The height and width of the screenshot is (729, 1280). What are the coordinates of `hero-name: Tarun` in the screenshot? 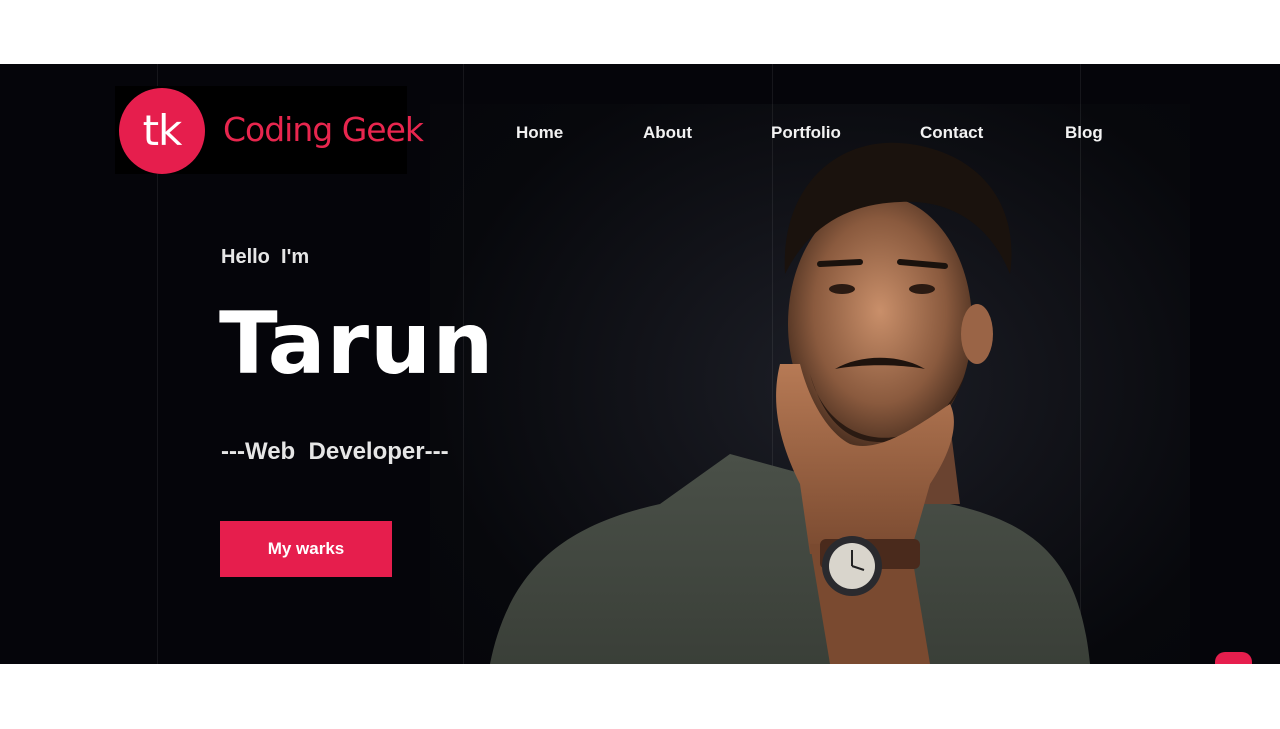 It's located at (357, 344).